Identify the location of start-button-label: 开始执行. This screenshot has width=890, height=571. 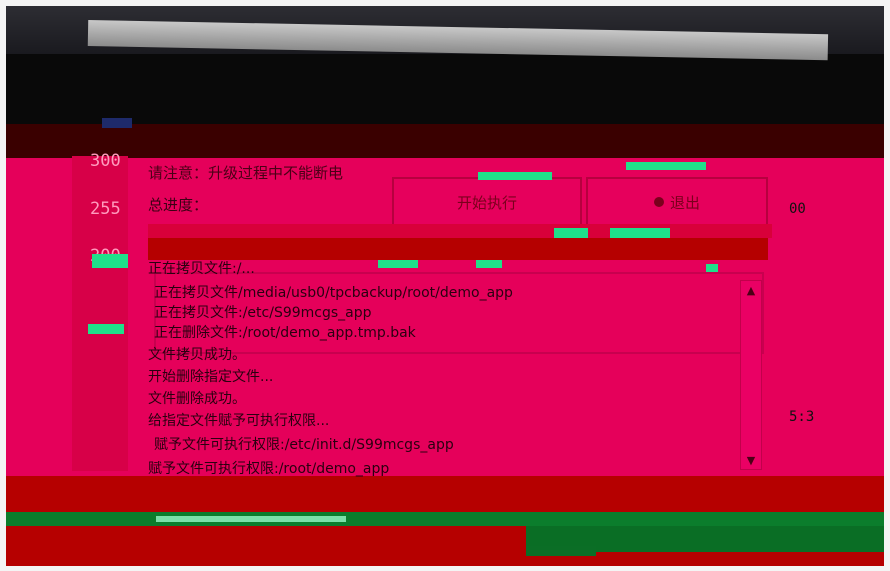
(486, 202).